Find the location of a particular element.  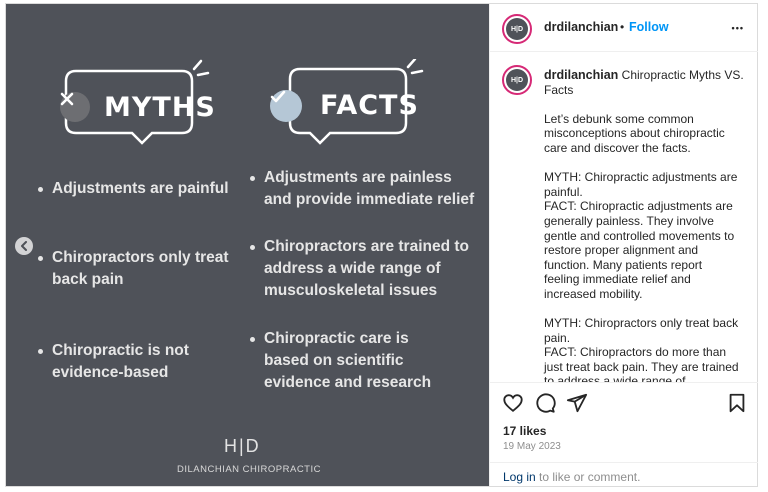

myth-line: Chiropractors only treat is located at coordinates (140, 257).